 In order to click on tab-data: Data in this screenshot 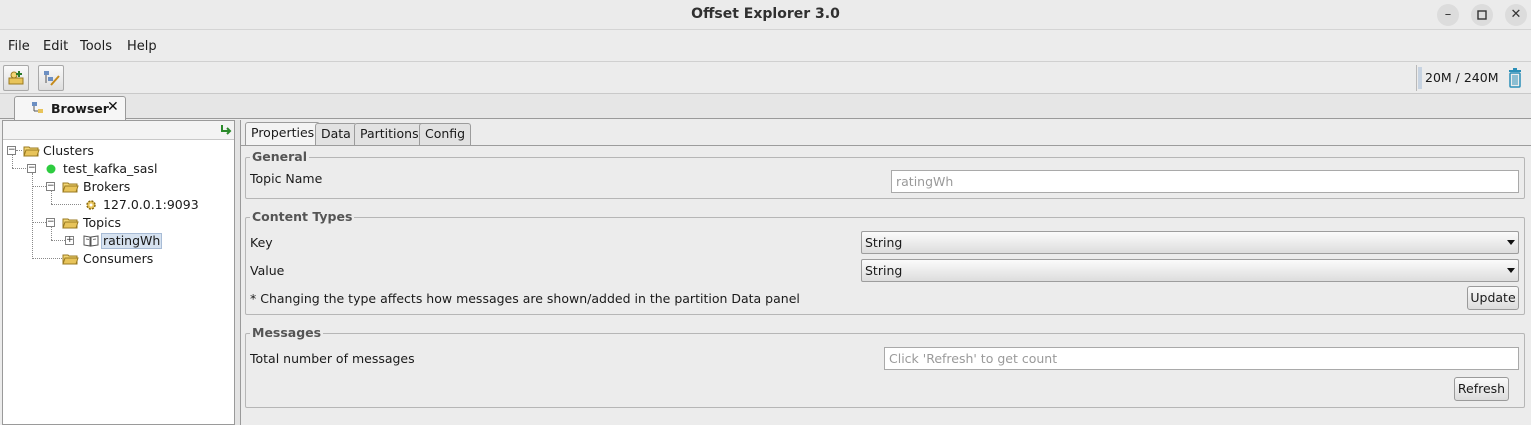, I will do `click(336, 134)`.